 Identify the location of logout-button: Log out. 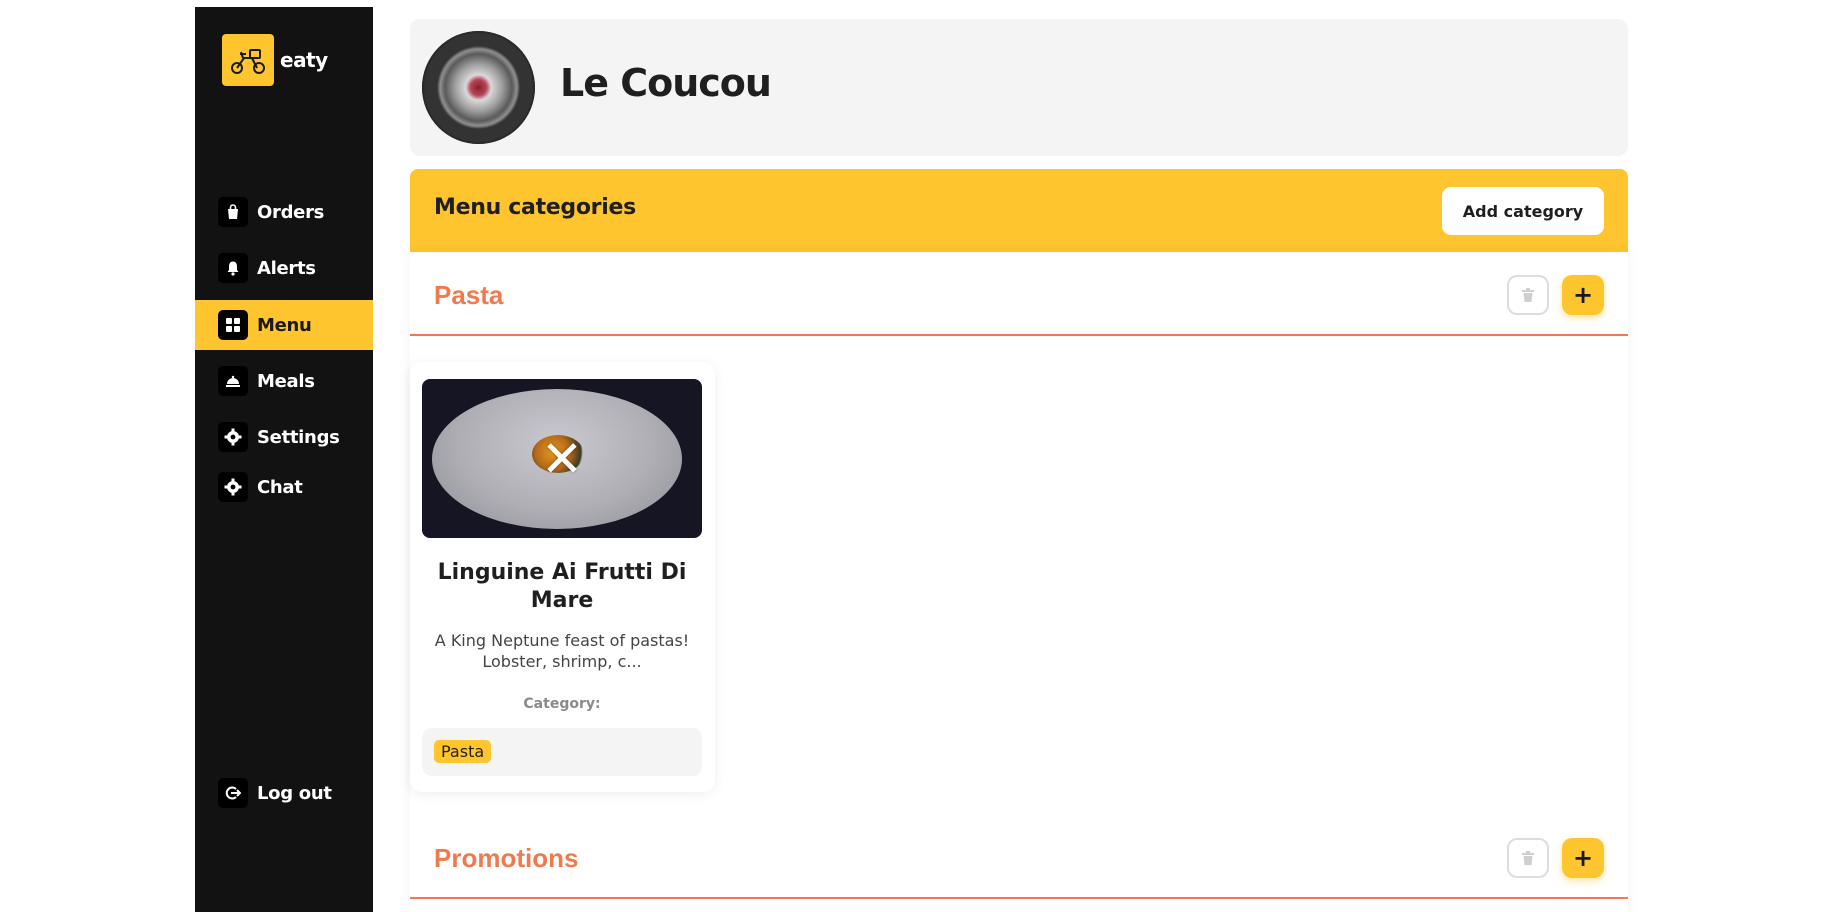
(284, 793).